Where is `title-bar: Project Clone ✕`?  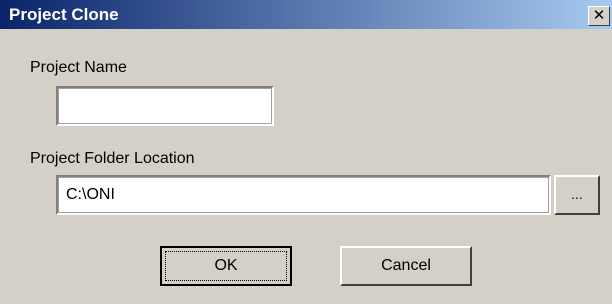 title-bar: Project Clone ✕ is located at coordinates (306, 14).